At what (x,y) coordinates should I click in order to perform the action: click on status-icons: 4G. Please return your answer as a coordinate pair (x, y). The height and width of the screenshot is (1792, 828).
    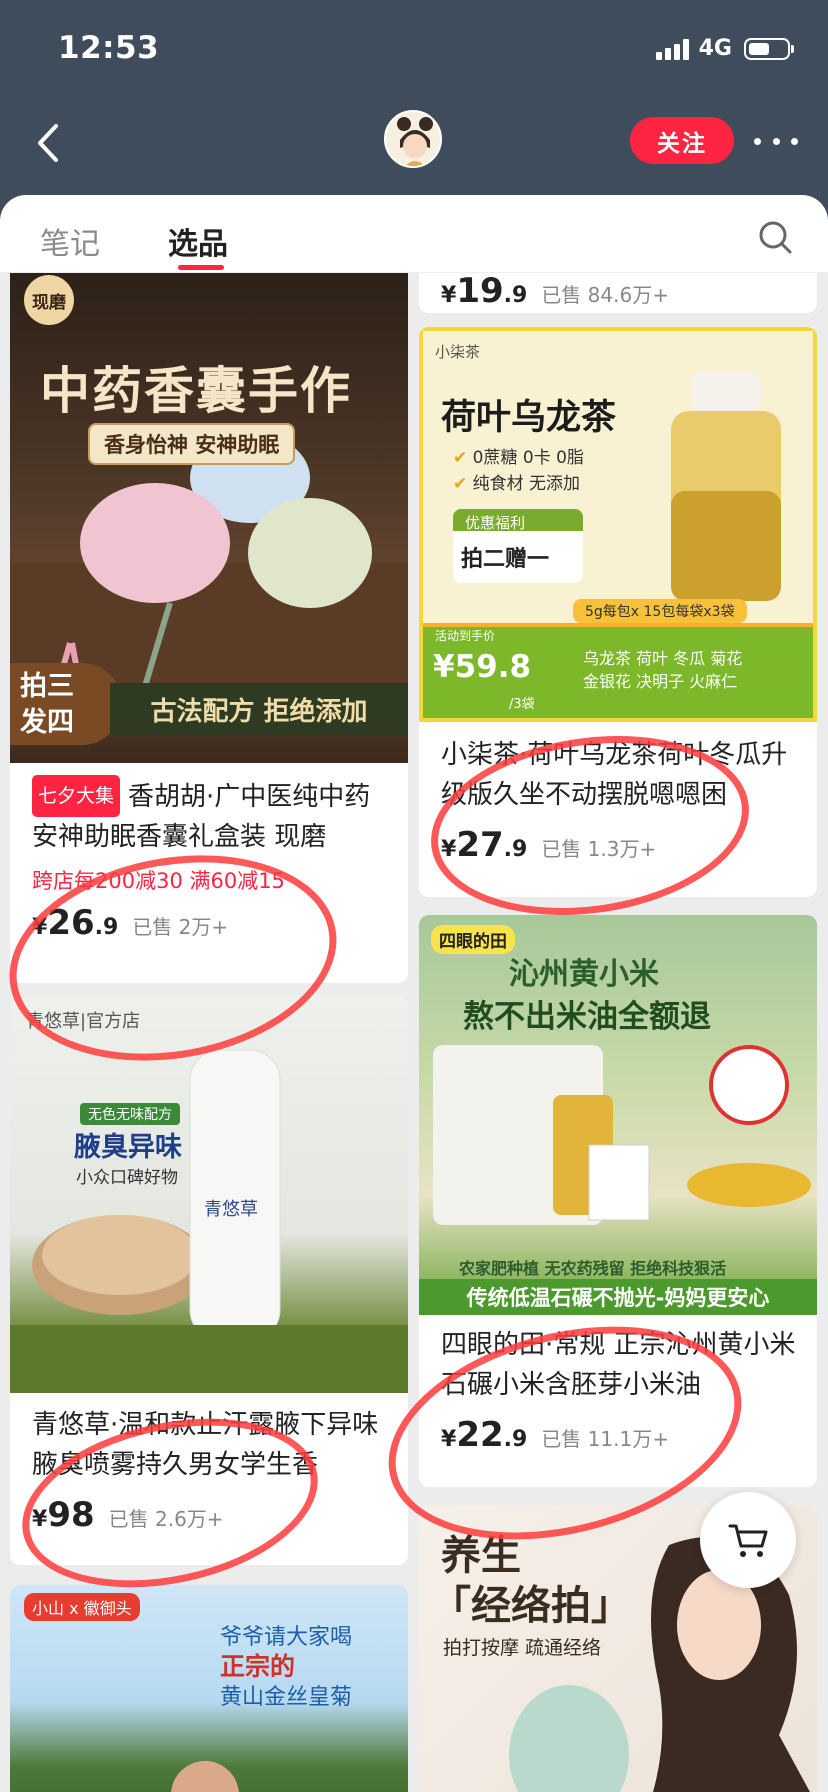
    Looking at the image, I should click on (724, 48).